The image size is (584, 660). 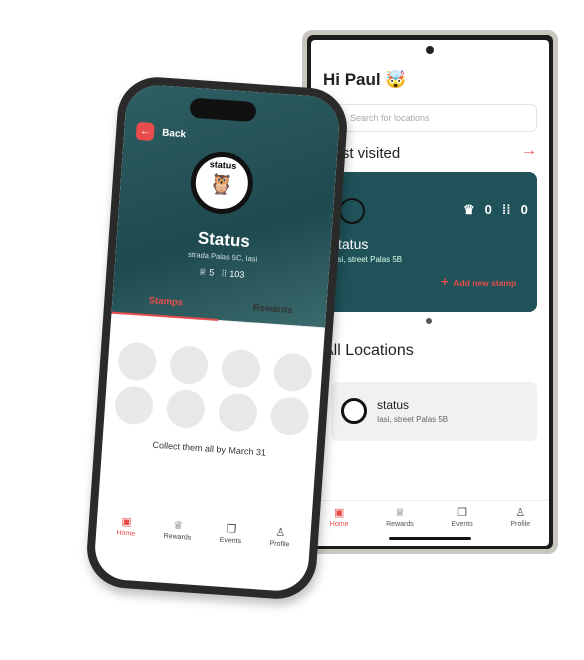 I want to click on plus-icon: +, so click(x=445, y=281).